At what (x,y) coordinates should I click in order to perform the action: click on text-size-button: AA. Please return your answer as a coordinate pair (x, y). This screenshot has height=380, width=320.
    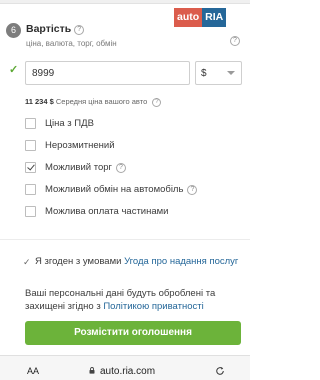
    Looking at the image, I should click on (33, 371).